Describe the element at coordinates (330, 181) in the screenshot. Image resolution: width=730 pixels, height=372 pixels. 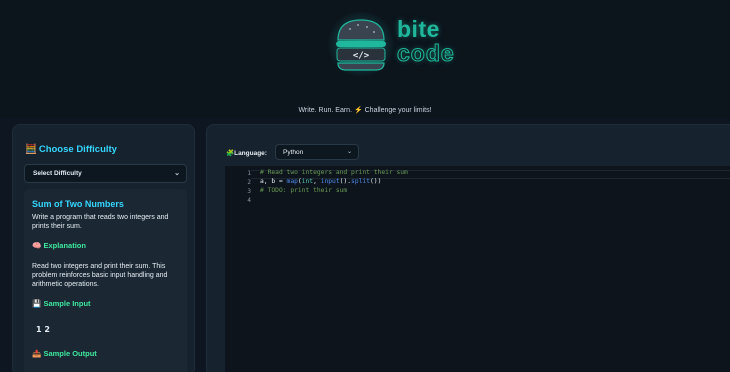
I see `code-line-segment: input` at that location.